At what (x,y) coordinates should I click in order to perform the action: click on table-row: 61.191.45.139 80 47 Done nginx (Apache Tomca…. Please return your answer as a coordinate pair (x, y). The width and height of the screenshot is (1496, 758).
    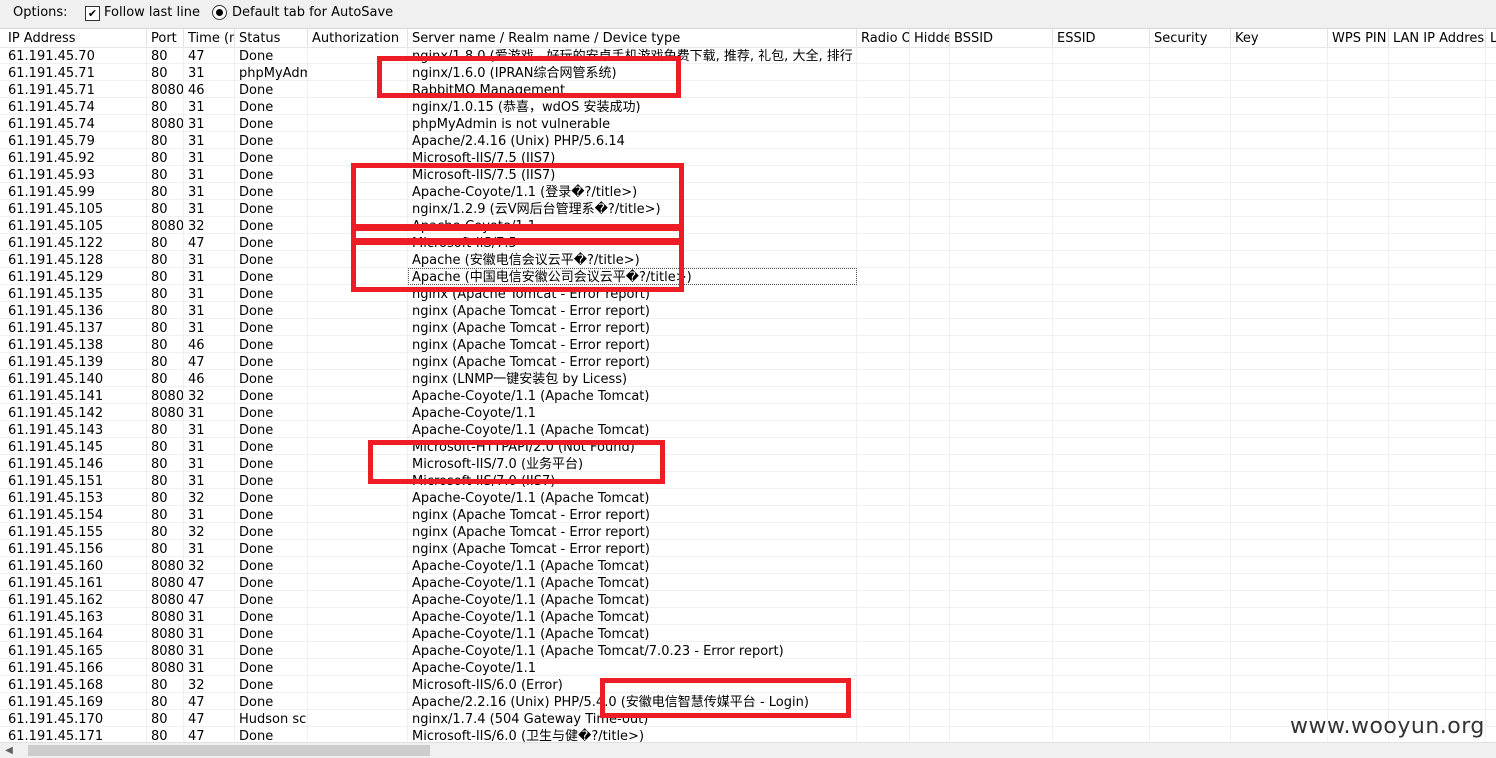
    Looking at the image, I should click on (748, 361).